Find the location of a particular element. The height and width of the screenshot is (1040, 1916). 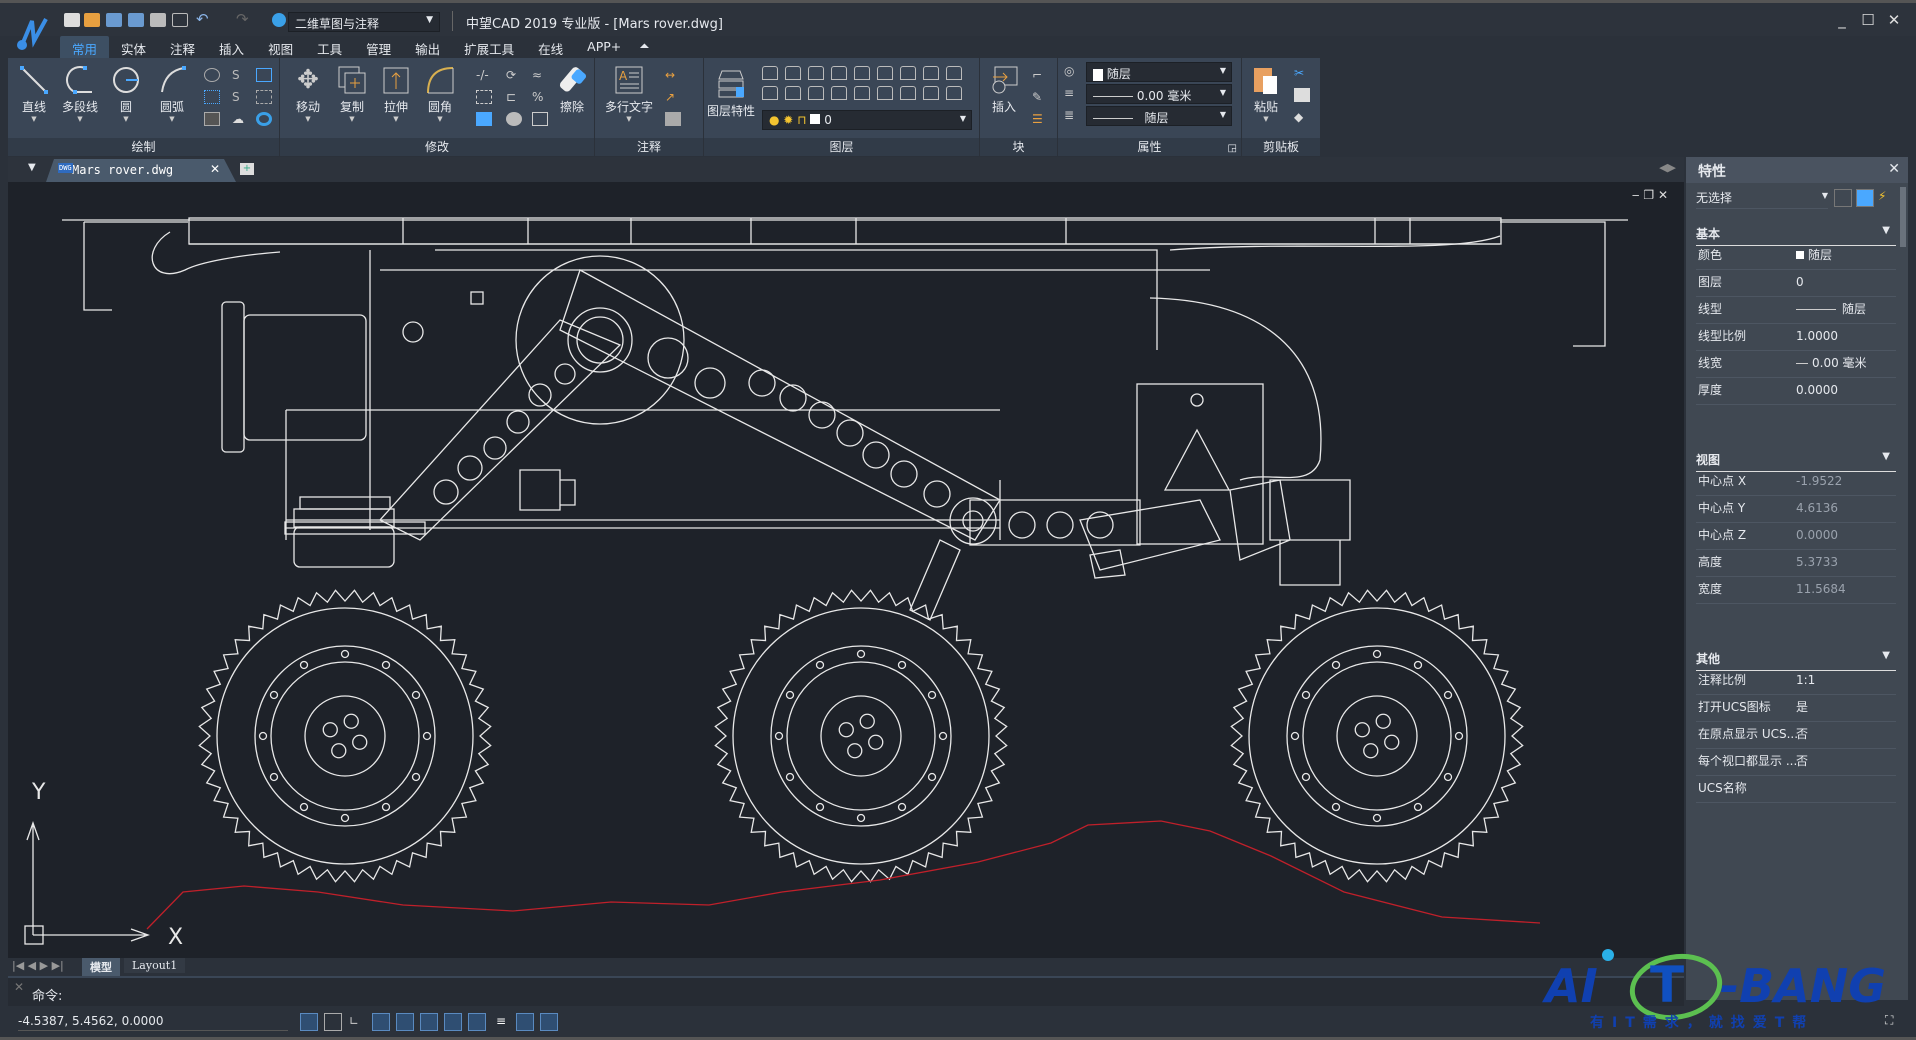

attribute-icon: ☰ is located at coordinates (1040, 119).